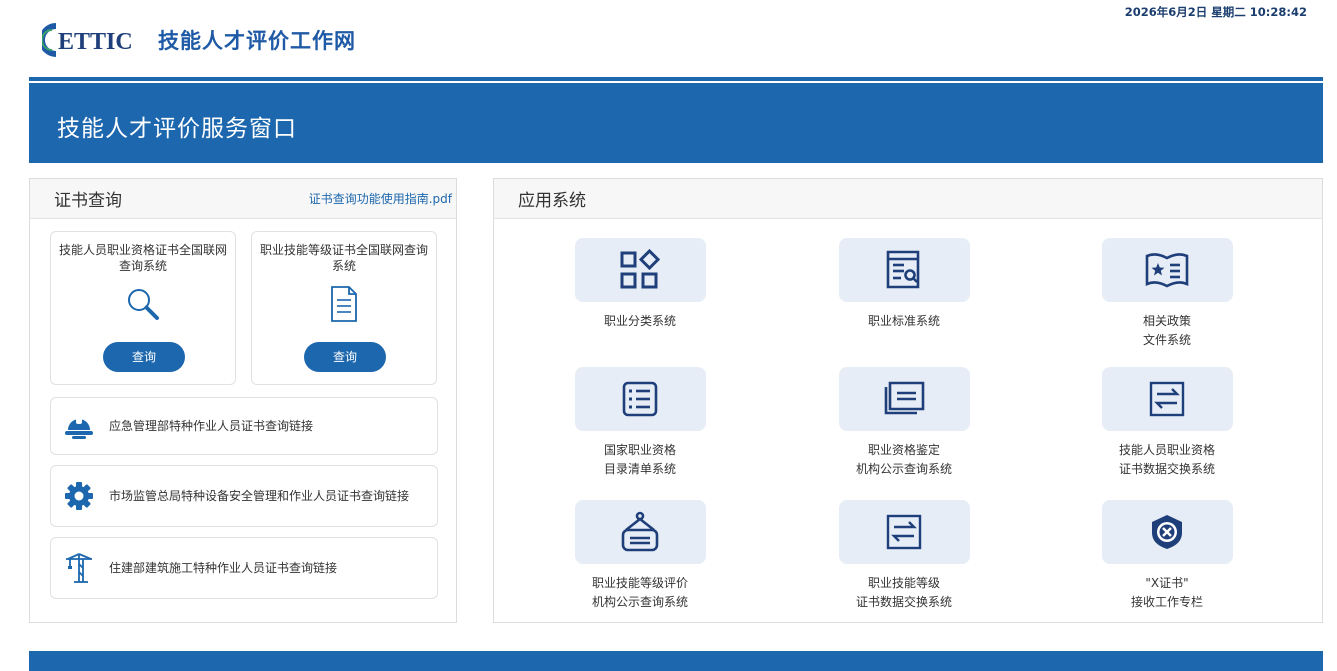  I want to click on app-skill-level-evaluation-institutions: 职业技能等级评价 机构公示查询系统, so click(640, 556).